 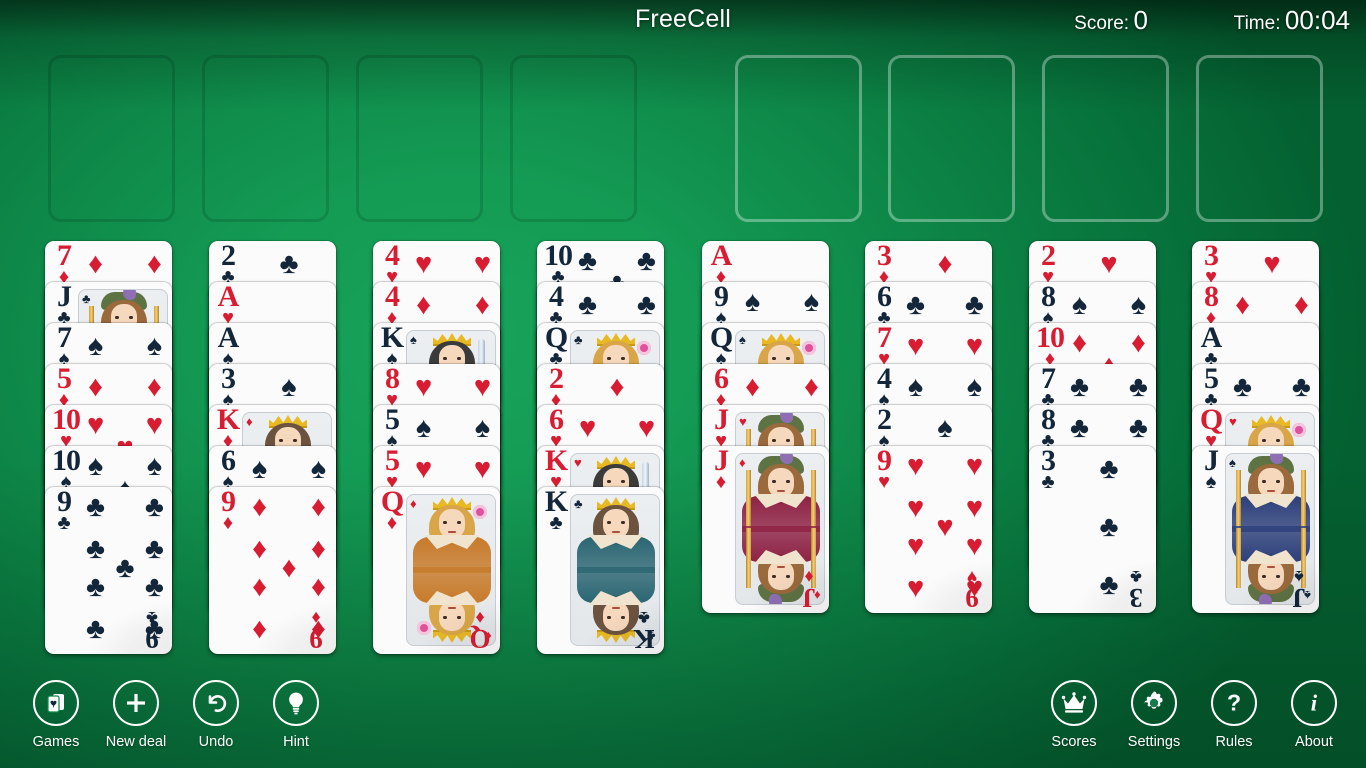 What do you see at coordinates (64, 264) in the screenshot?
I see `card-corner-index: 7 ♦` at bounding box center [64, 264].